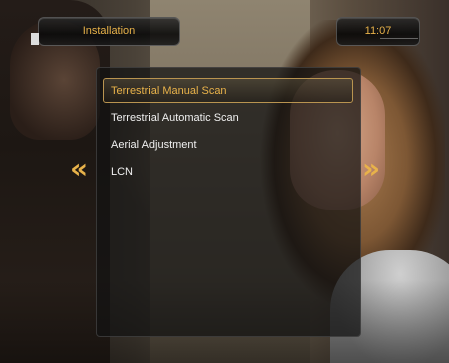  Describe the element at coordinates (35, 39) in the screenshot. I see `title-tab-marker-icon` at that location.